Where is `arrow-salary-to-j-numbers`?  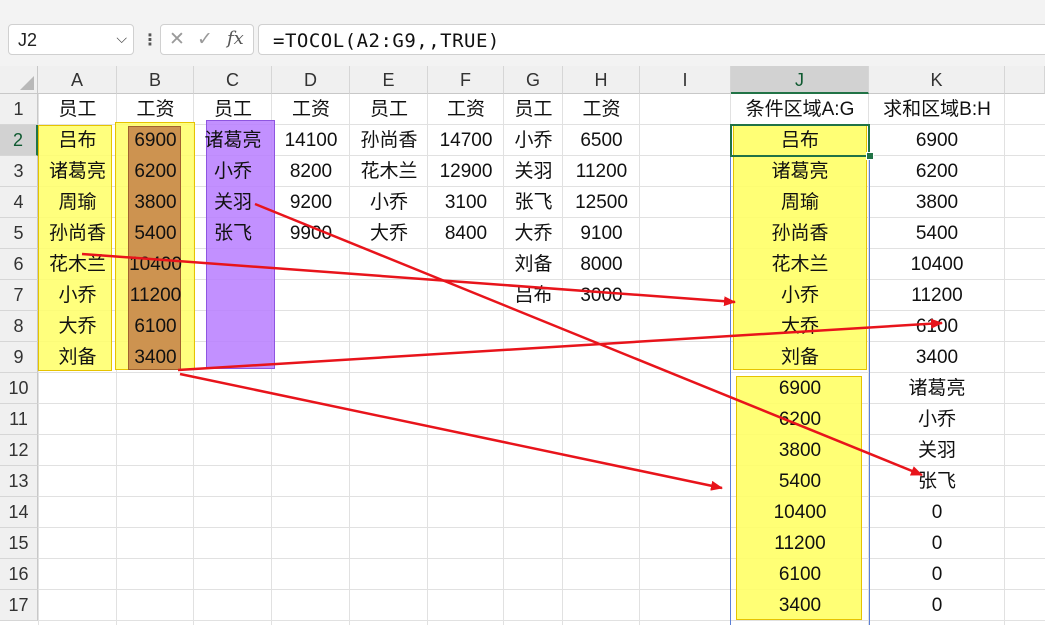
arrow-salary-to-j-numbers is located at coordinates (451, 431).